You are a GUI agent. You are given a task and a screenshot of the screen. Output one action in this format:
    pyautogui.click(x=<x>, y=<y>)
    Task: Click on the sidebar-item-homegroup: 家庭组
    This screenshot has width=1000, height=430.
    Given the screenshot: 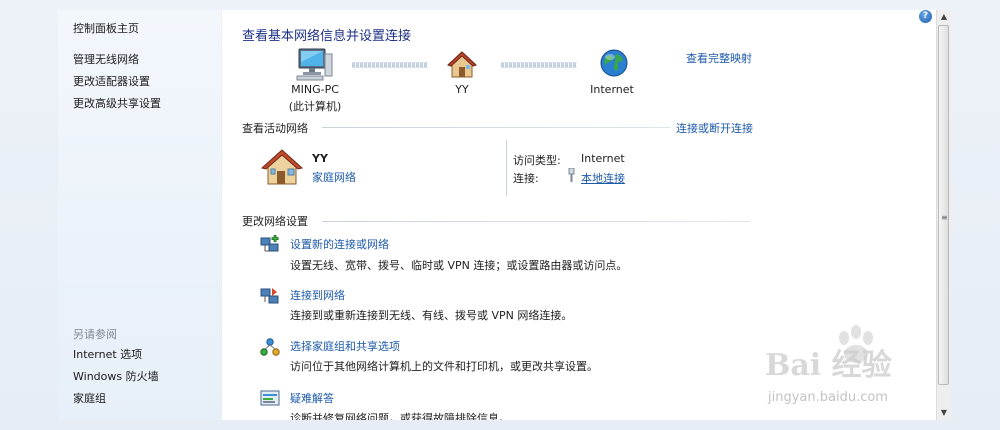 What is the action you would take?
    pyautogui.click(x=89, y=399)
    